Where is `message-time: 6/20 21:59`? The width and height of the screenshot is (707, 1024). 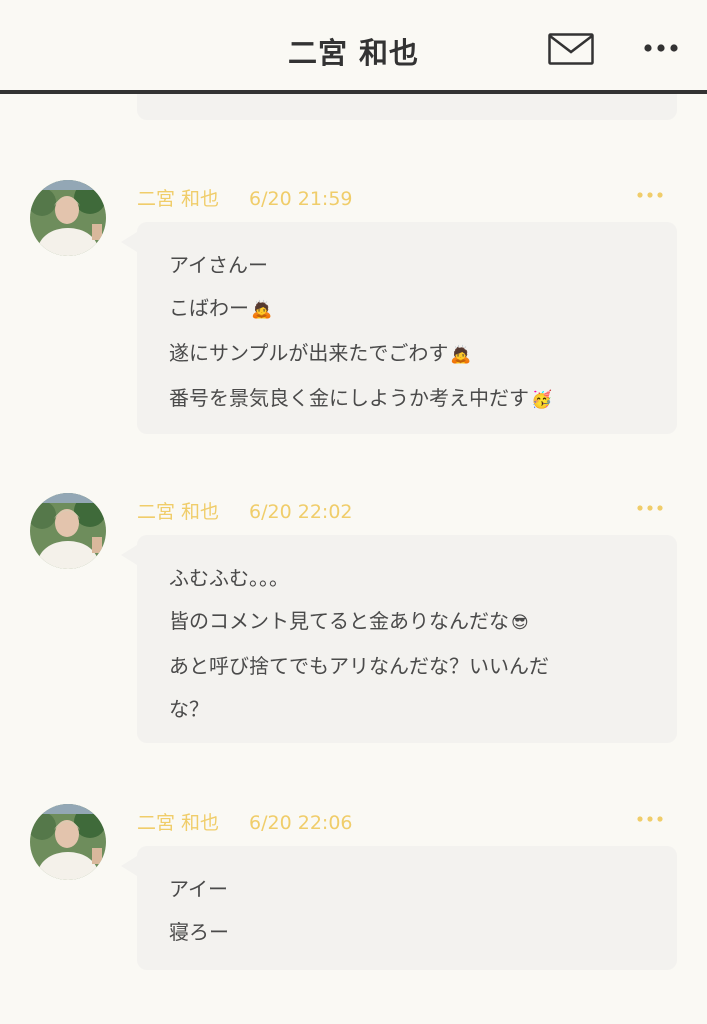 message-time: 6/20 21:59 is located at coordinates (301, 199).